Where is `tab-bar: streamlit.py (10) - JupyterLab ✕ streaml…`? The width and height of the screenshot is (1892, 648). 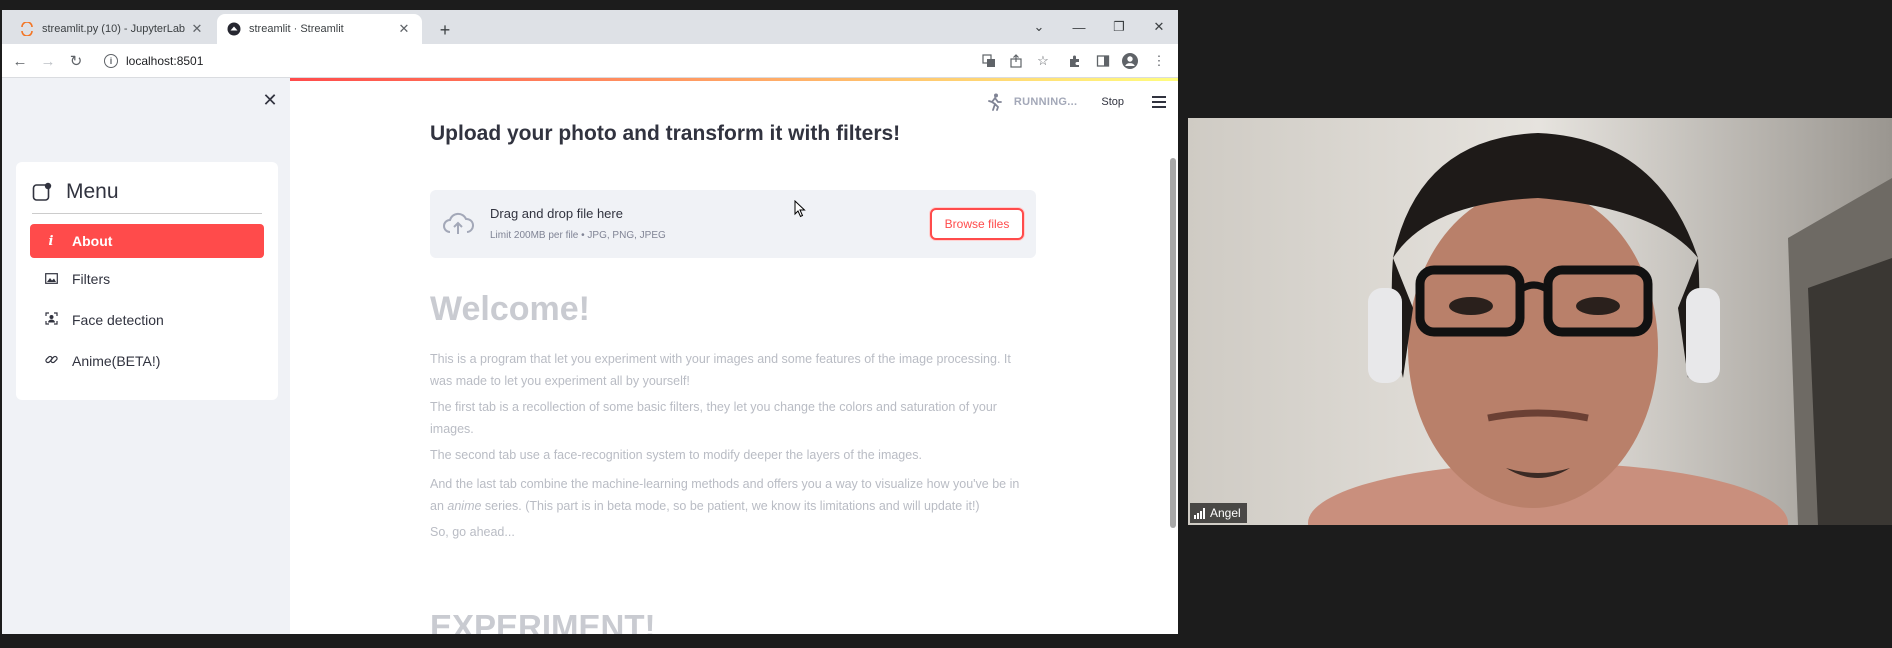 tab-bar: streamlit.py (10) - JupyterLab ✕ streaml… is located at coordinates (590, 27).